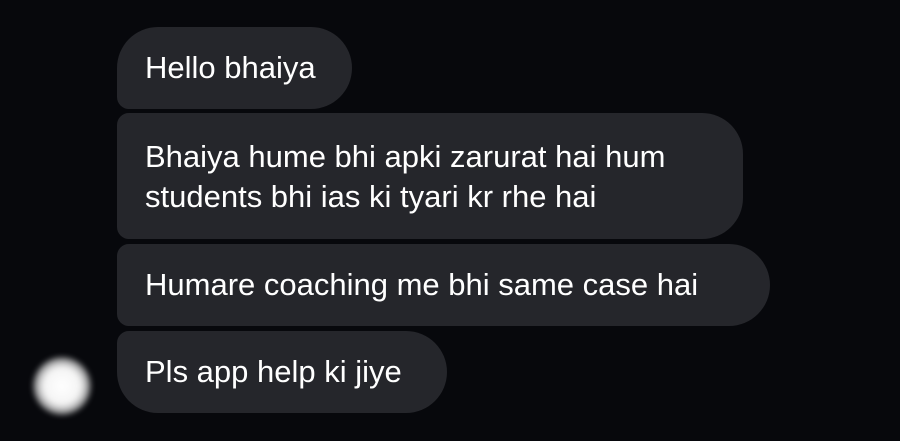 The width and height of the screenshot is (900, 441). I want to click on message-text: Hello bhaiya, so click(230, 67).